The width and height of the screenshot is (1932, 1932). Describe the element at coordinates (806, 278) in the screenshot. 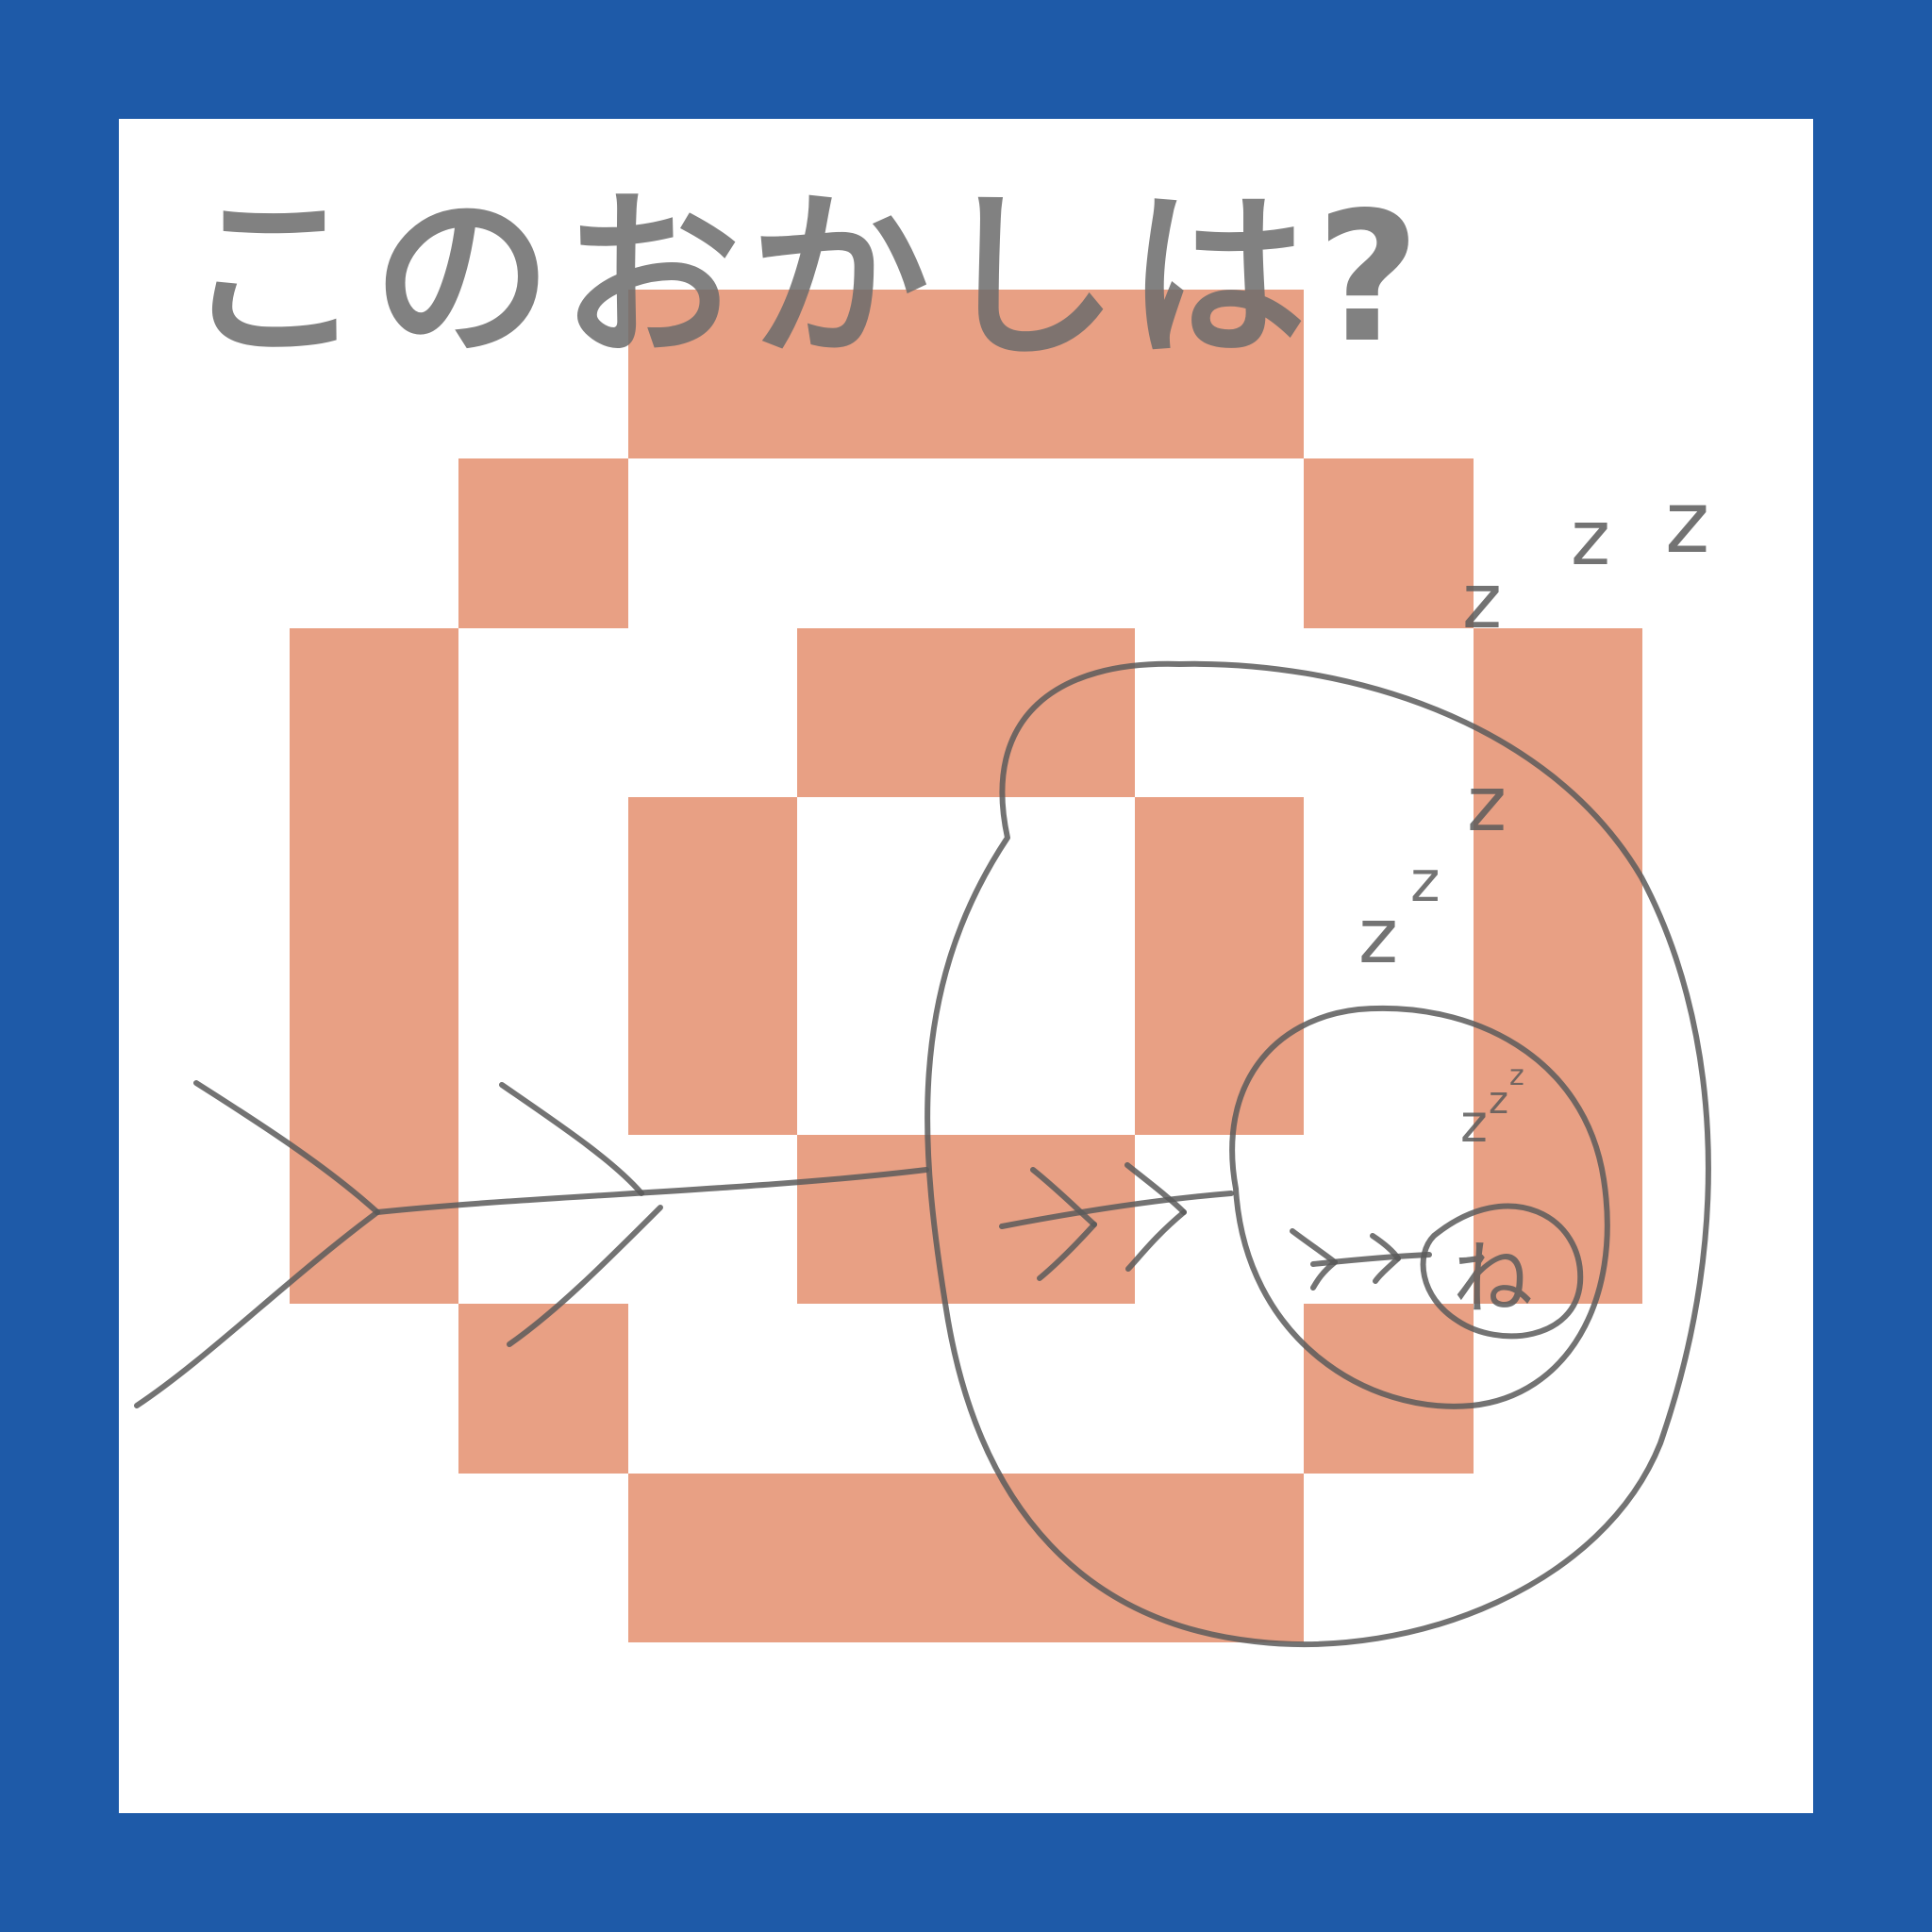

I see `page-title: このおかしは?` at that location.